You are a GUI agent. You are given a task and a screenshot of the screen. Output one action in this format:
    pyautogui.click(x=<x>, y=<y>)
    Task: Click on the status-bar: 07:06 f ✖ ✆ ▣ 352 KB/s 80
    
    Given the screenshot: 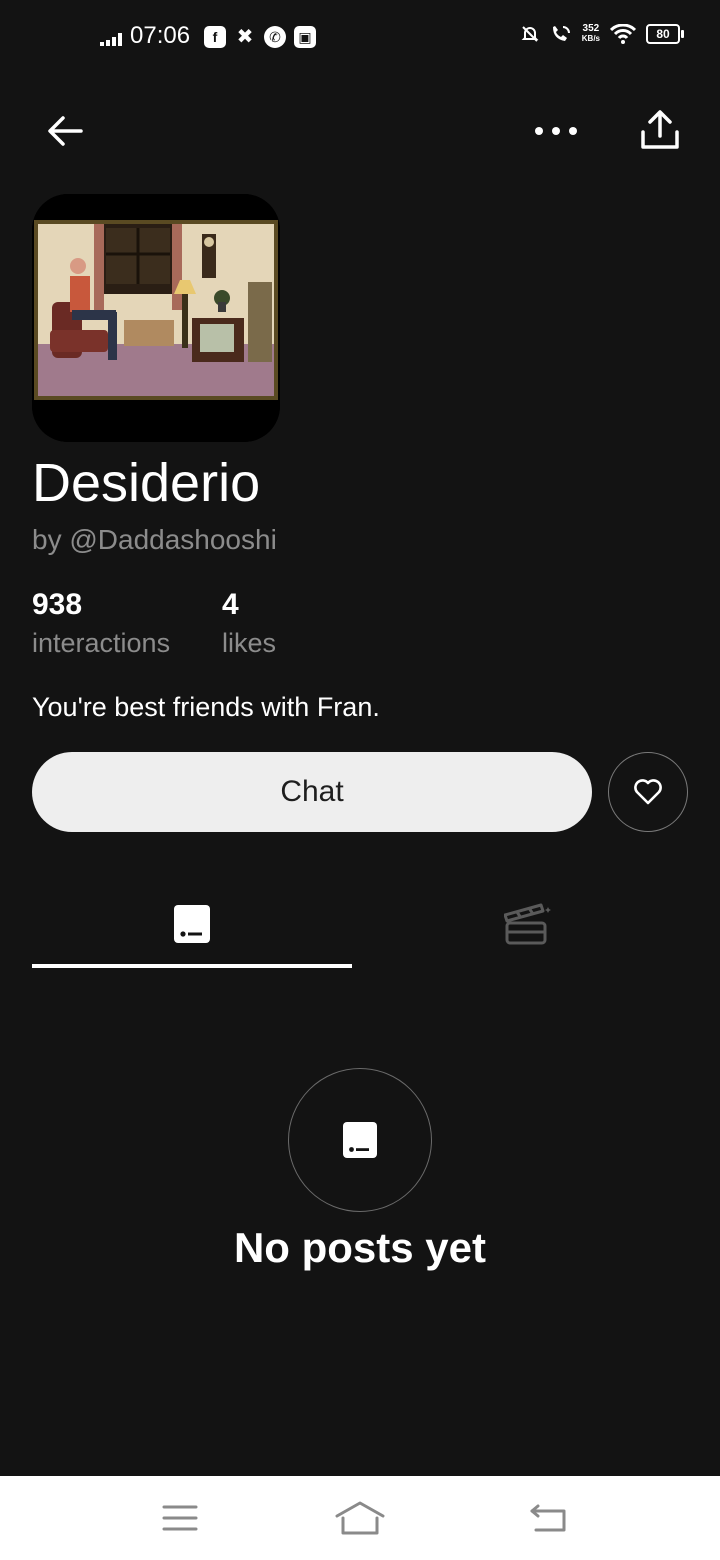 What is the action you would take?
    pyautogui.click(x=360, y=39)
    